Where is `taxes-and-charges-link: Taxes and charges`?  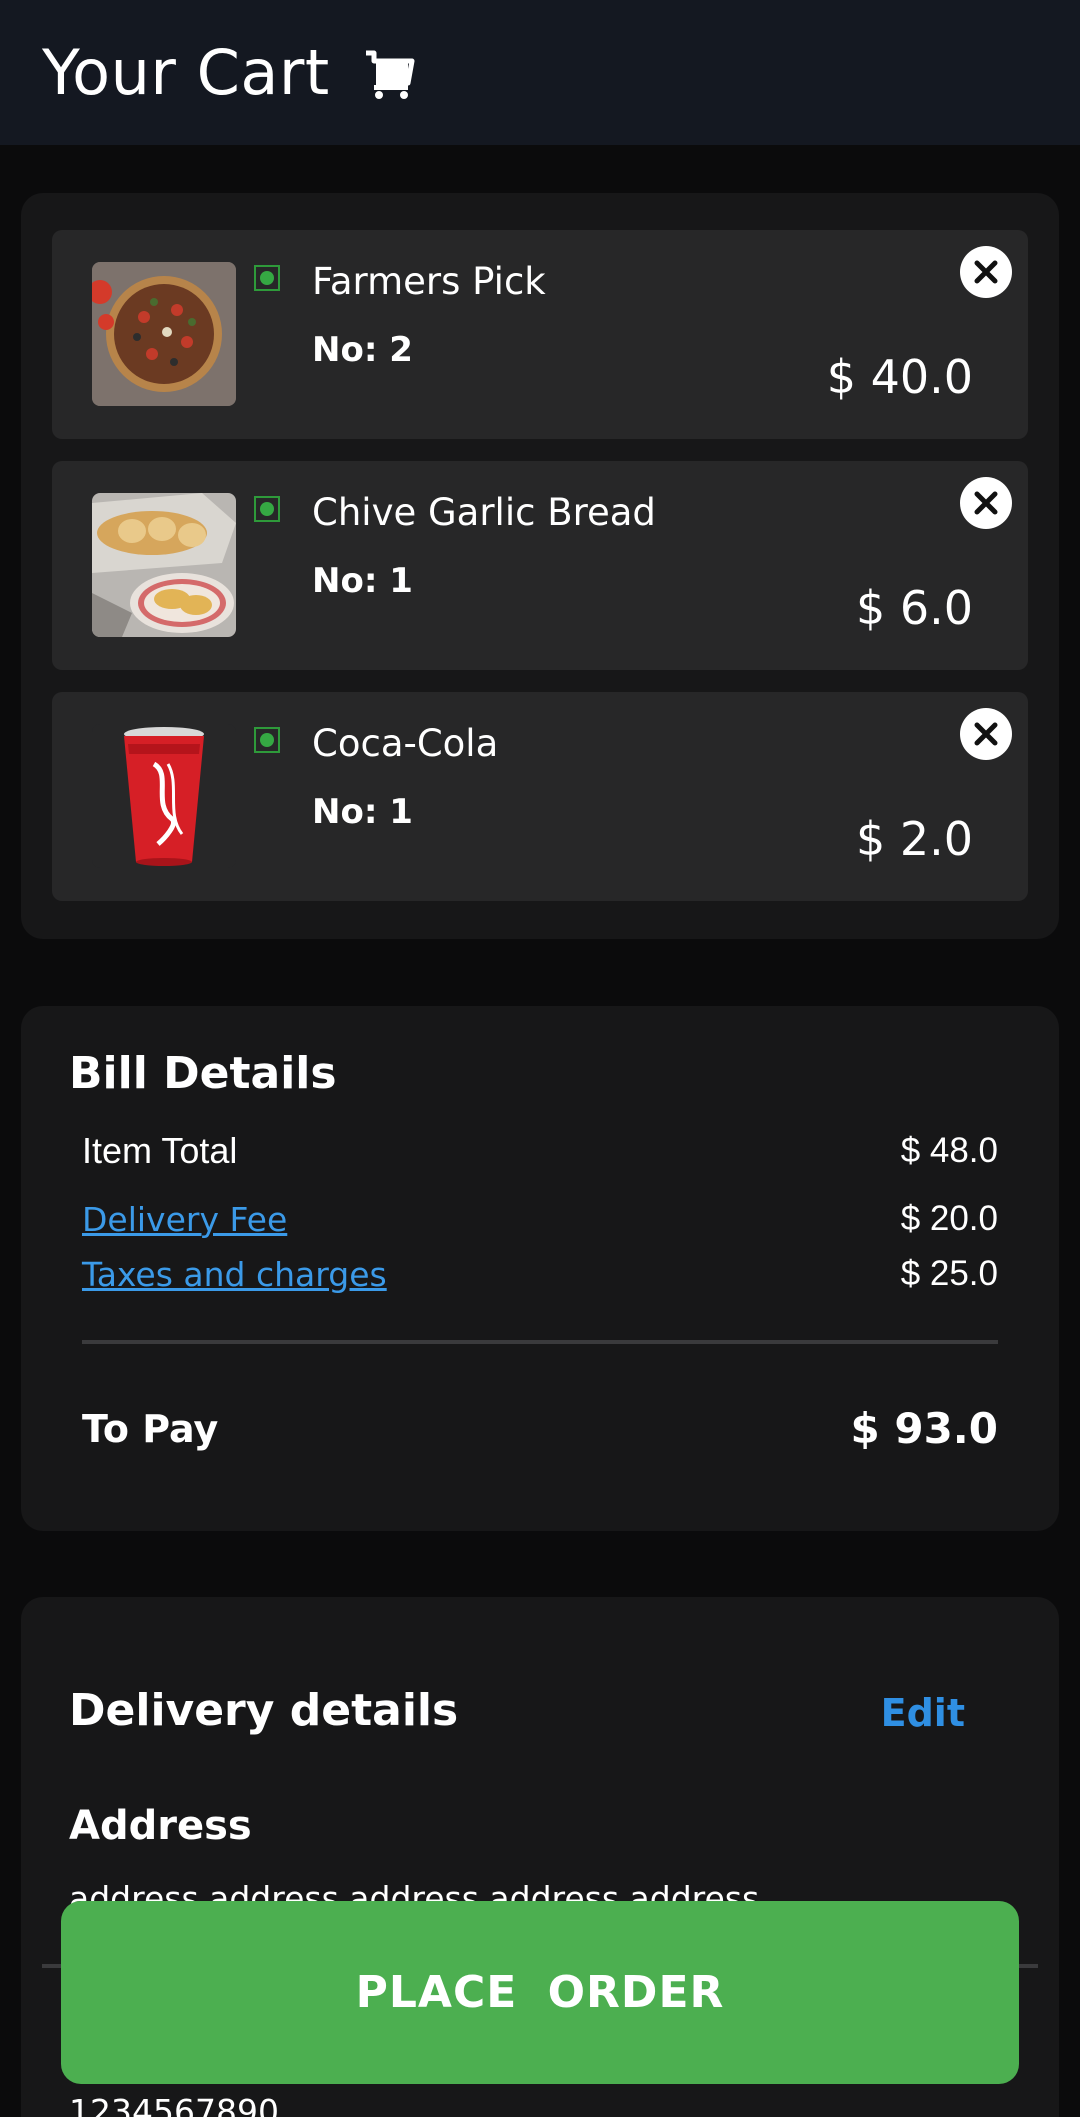
taxes-and-charges-link: Taxes and charges is located at coordinates (234, 1274).